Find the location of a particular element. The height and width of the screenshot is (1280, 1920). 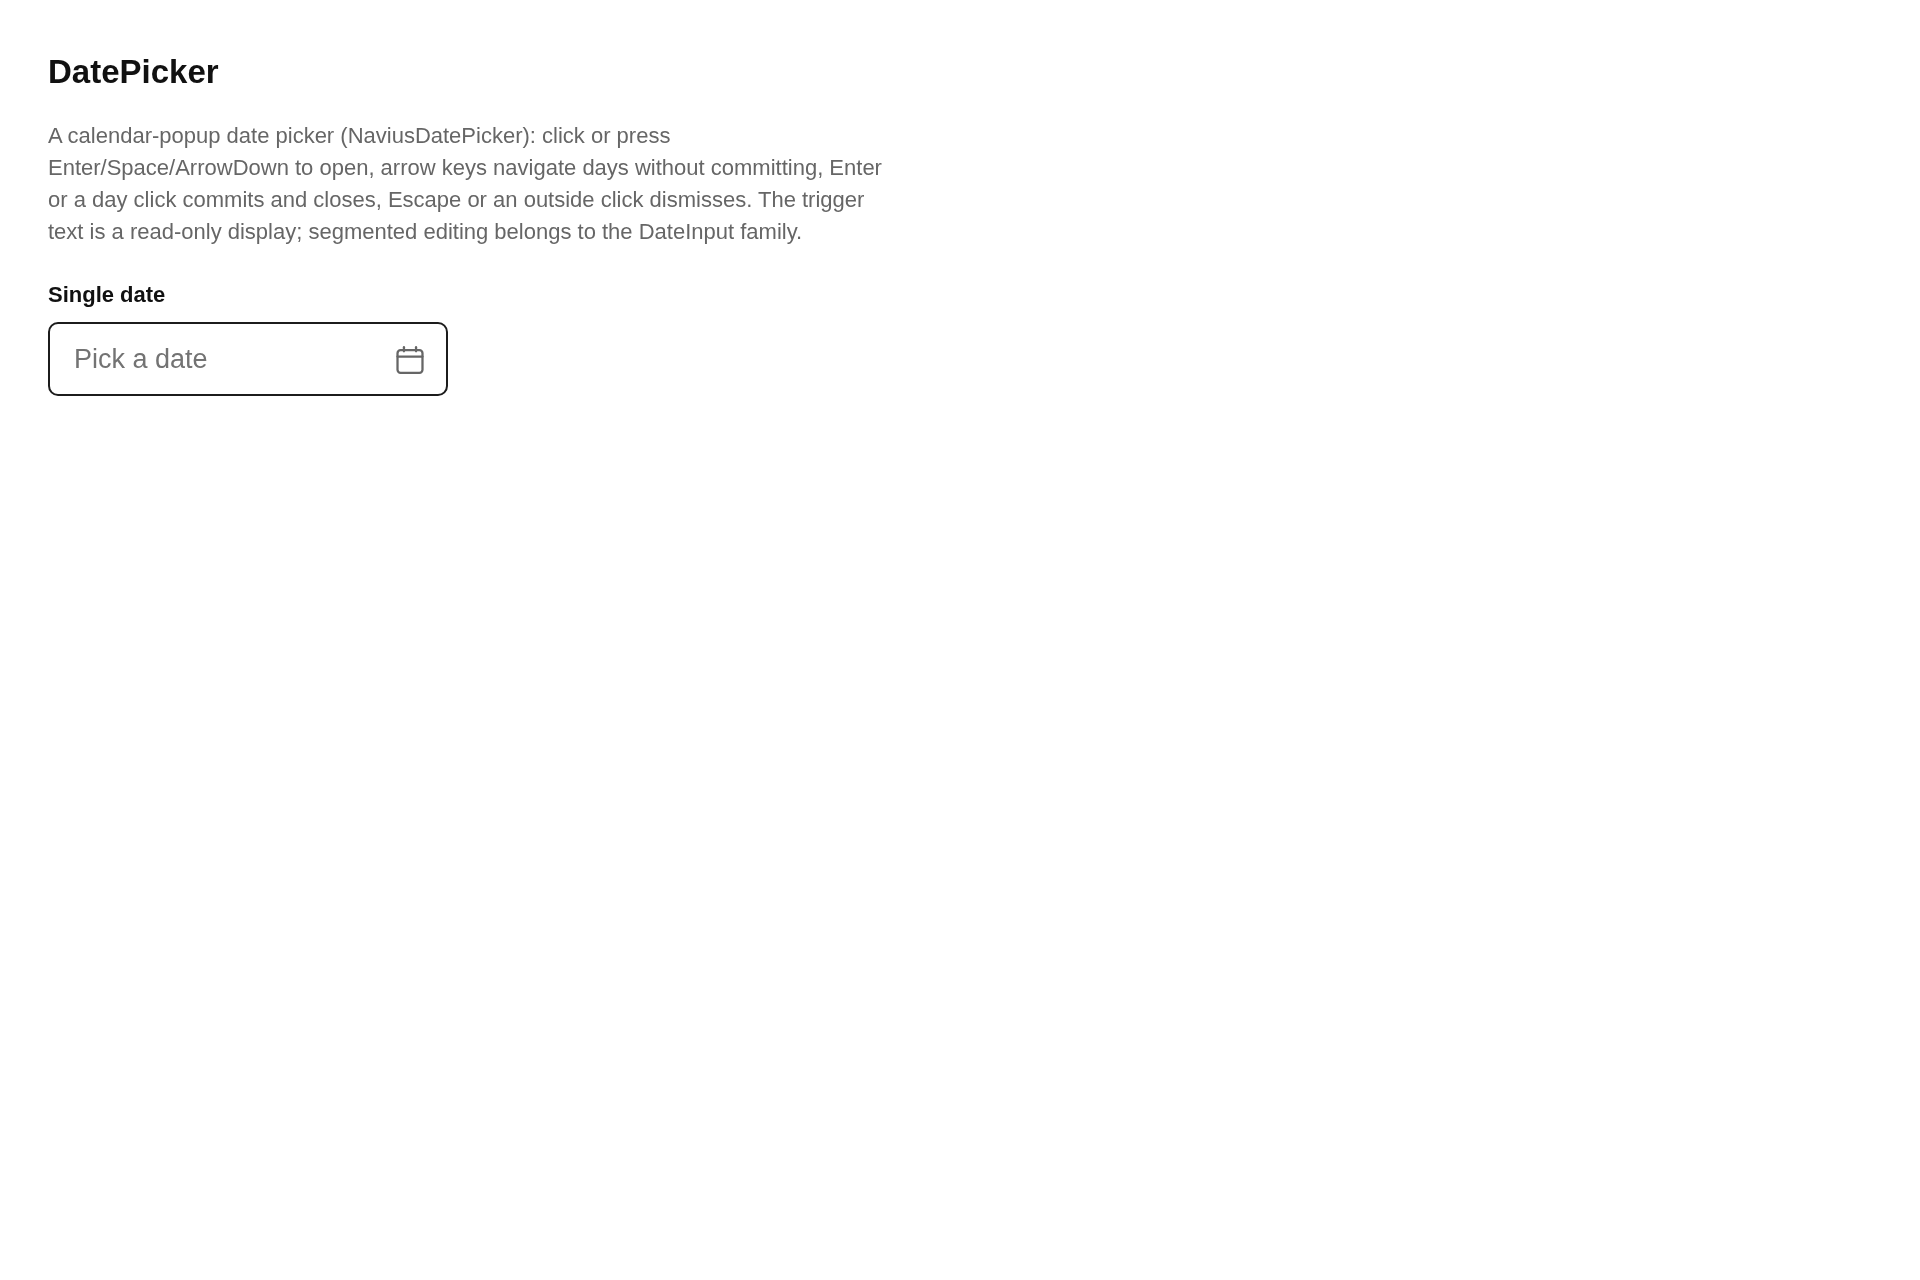

field-label: Single date is located at coordinates (107, 295).